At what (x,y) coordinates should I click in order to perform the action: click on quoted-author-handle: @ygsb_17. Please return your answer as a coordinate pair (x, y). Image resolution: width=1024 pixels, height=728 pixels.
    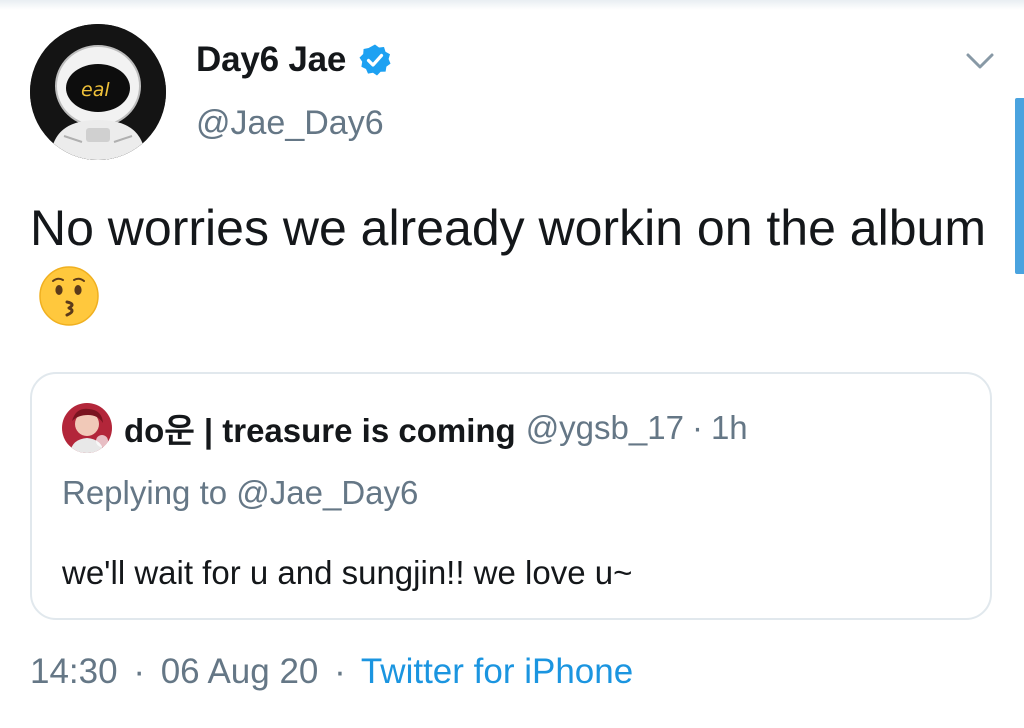
    Looking at the image, I should click on (604, 427).